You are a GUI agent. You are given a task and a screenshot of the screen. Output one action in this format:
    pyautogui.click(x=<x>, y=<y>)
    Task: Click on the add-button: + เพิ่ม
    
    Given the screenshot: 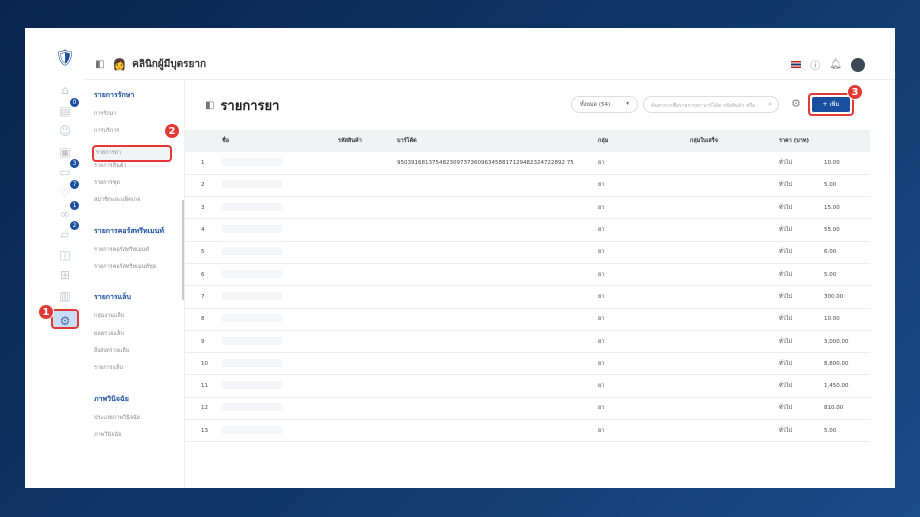 What is the action you would take?
    pyautogui.click(x=831, y=104)
    